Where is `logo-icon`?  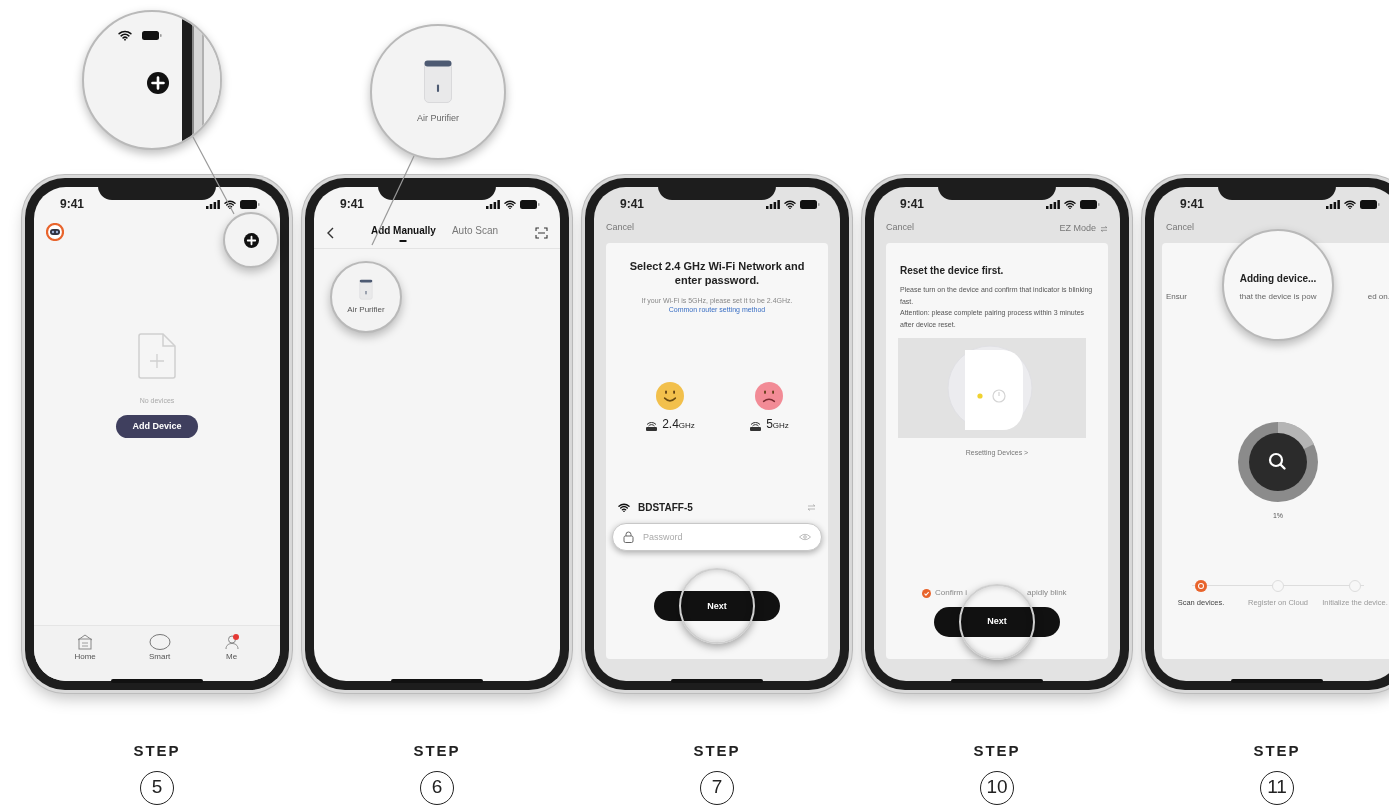 logo-icon is located at coordinates (55, 232).